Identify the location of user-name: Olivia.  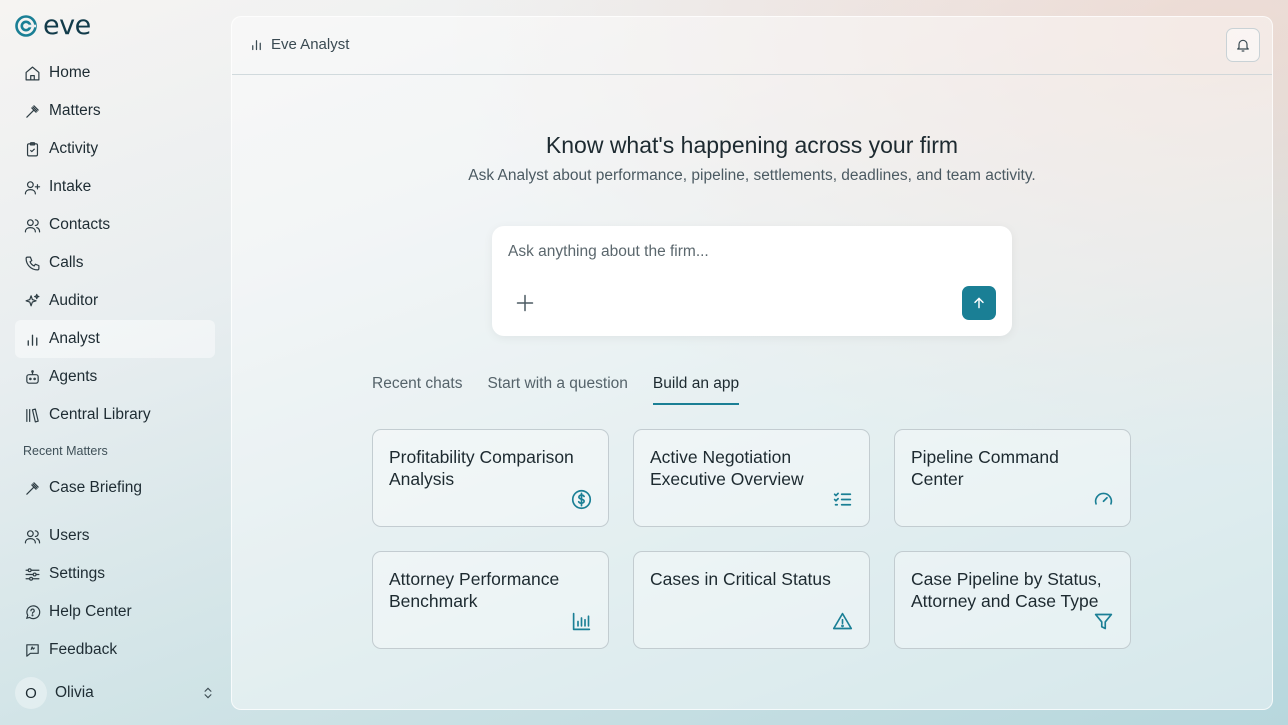
(74, 692).